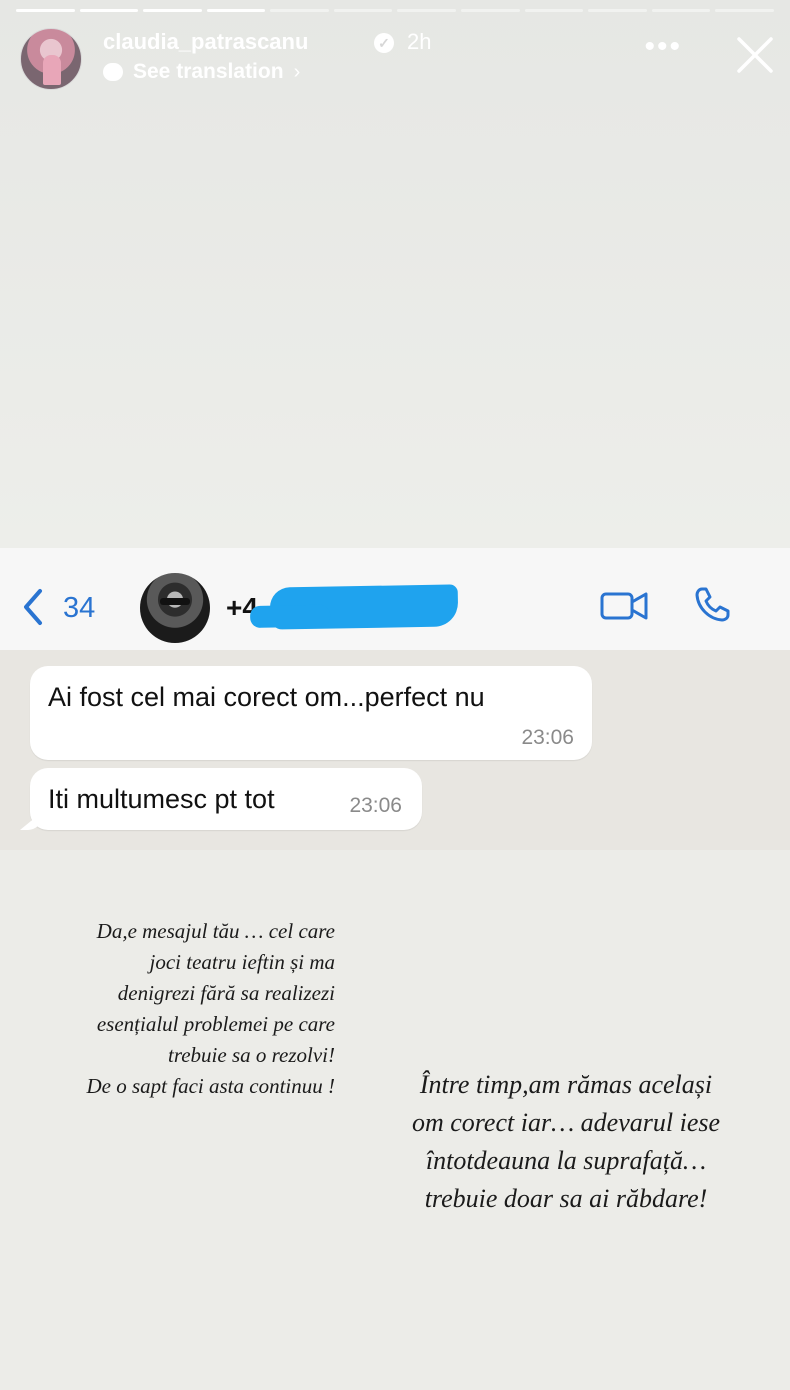  I want to click on chat-header: 34 +4, so click(395, 599).